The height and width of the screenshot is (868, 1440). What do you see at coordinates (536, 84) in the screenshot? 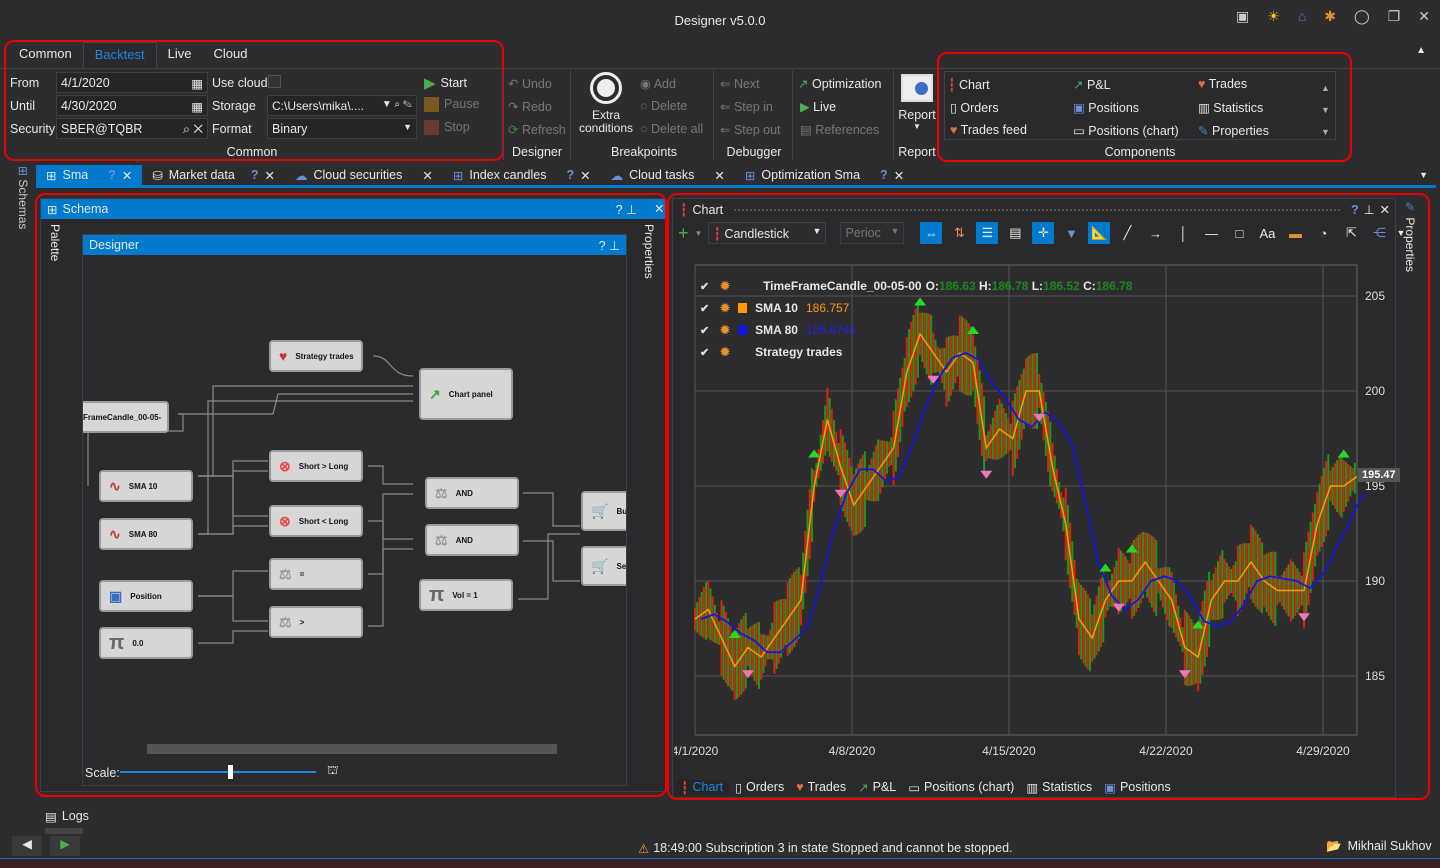
I see `undo-label: Undo` at bounding box center [536, 84].